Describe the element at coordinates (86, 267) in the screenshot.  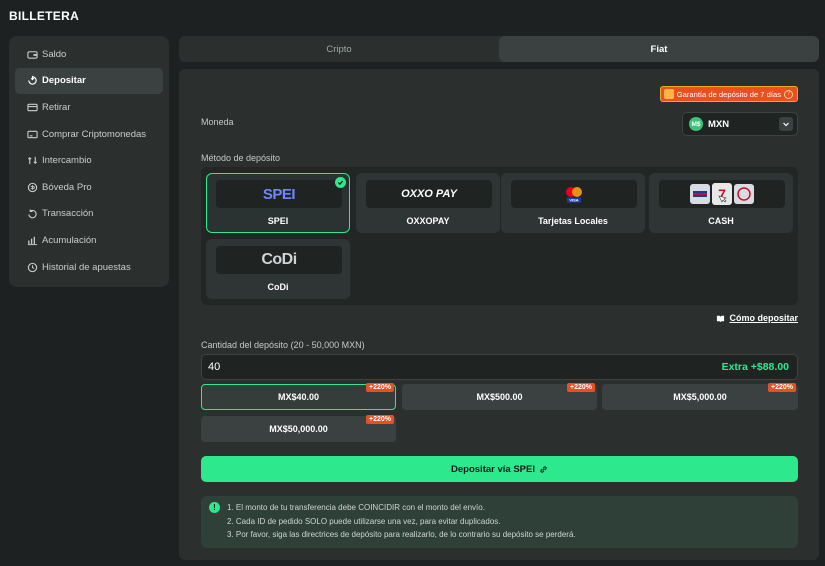
I see `sidebar-item-label: Historial de apuestas` at that location.